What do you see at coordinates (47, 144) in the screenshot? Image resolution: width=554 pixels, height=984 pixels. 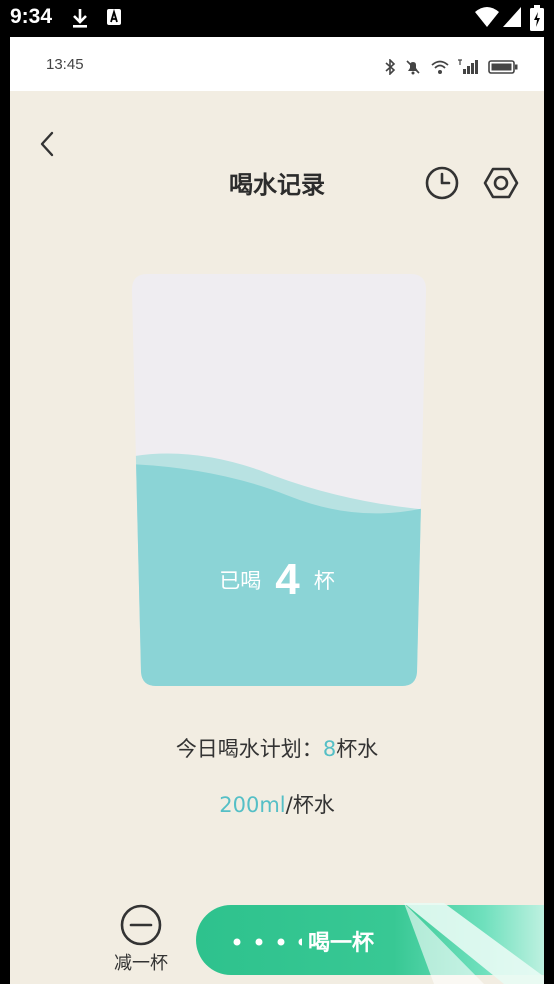 I see `back-arrow-icon` at bounding box center [47, 144].